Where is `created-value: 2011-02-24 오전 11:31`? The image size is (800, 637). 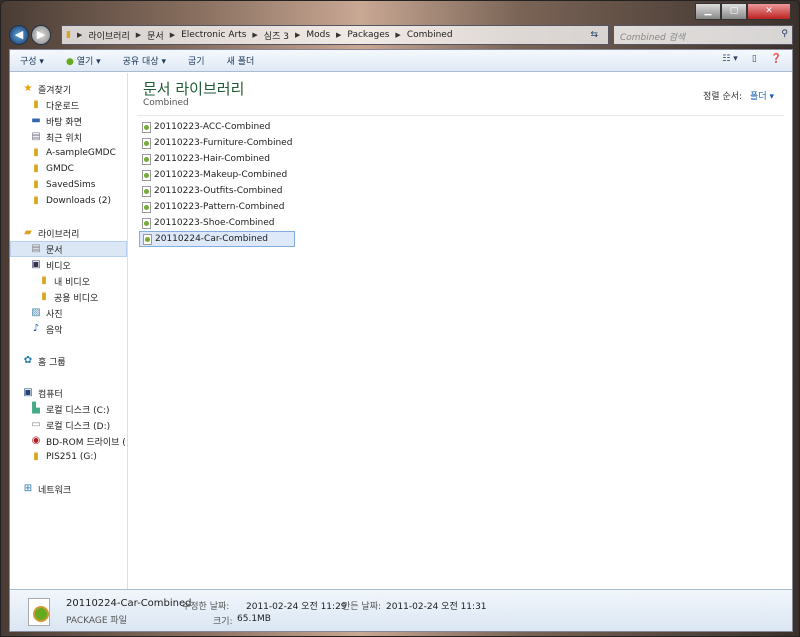
created-value: 2011-02-24 오전 11:31 is located at coordinates (436, 607).